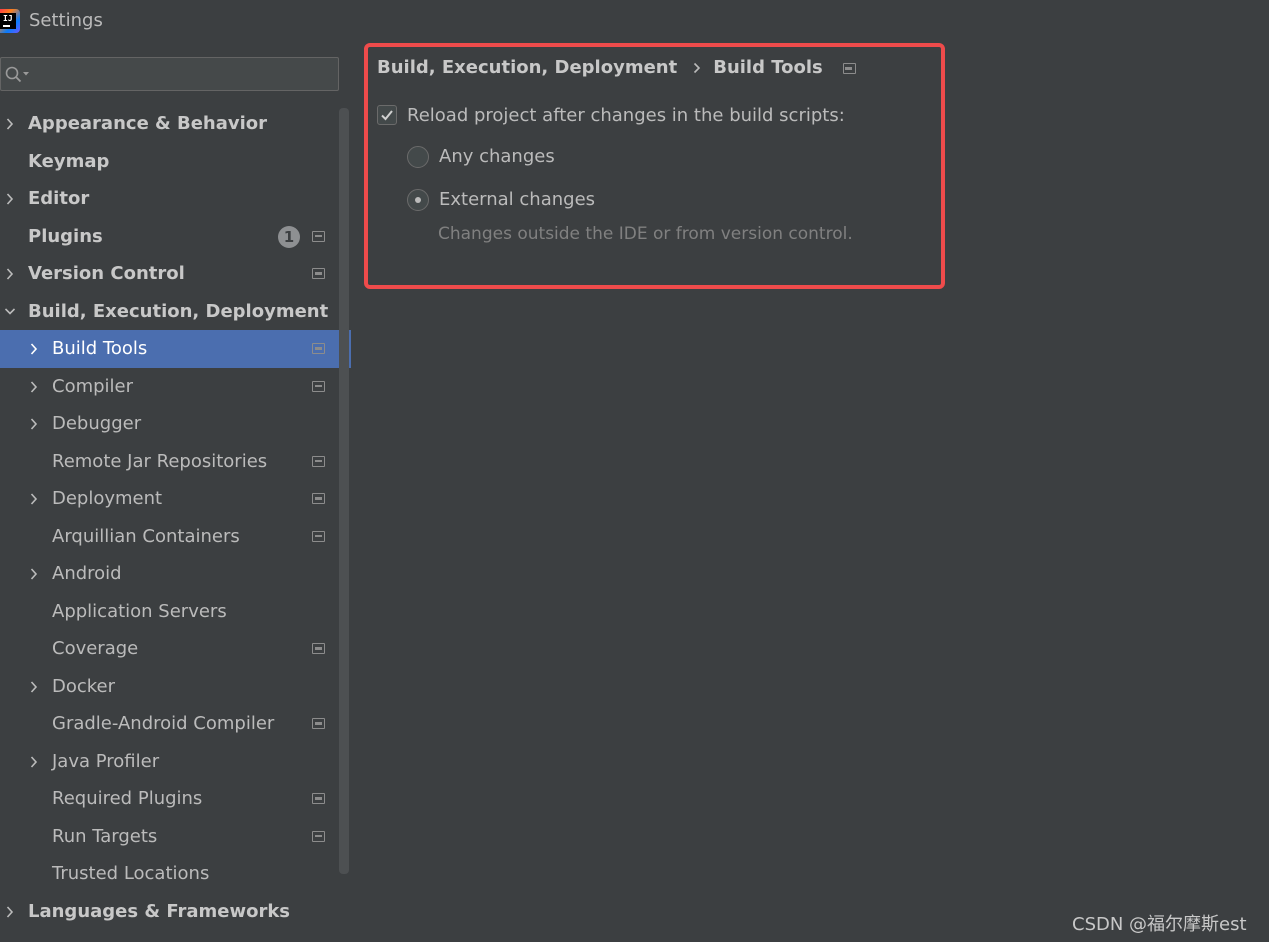 The image size is (1269, 942). I want to click on chevron-down-icon, so click(10, 312).